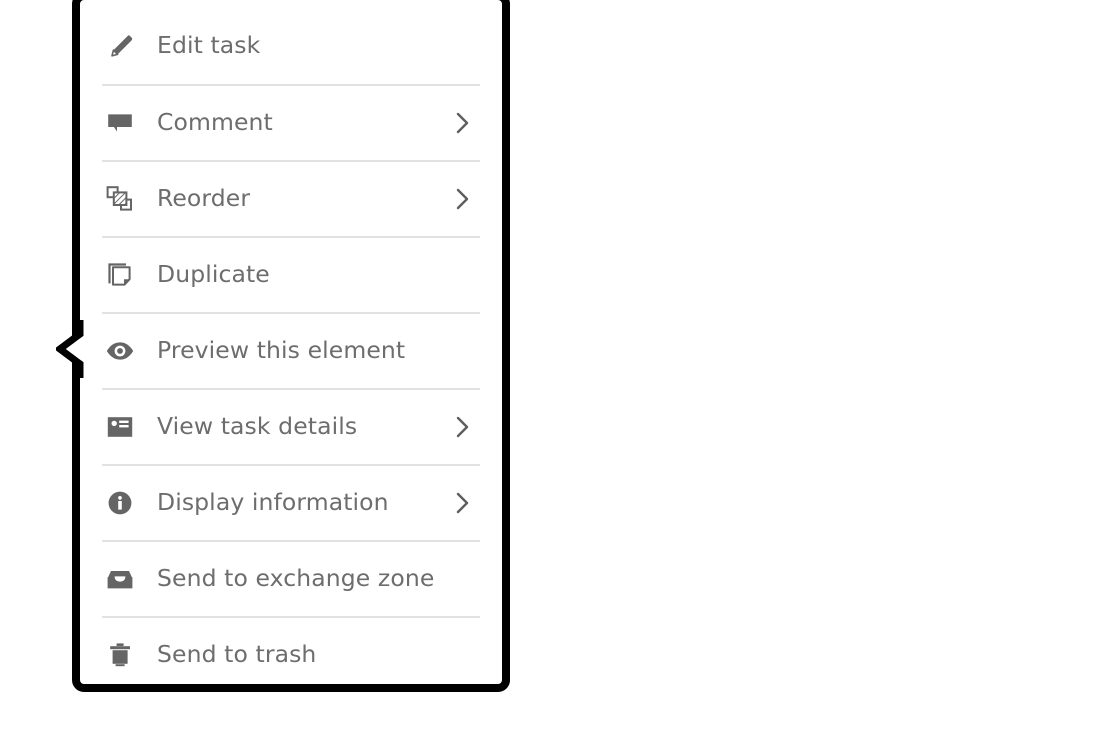 The height and width of the screenshot is (735, 1096). I want to click on reorder-icon, so click(120, 199).